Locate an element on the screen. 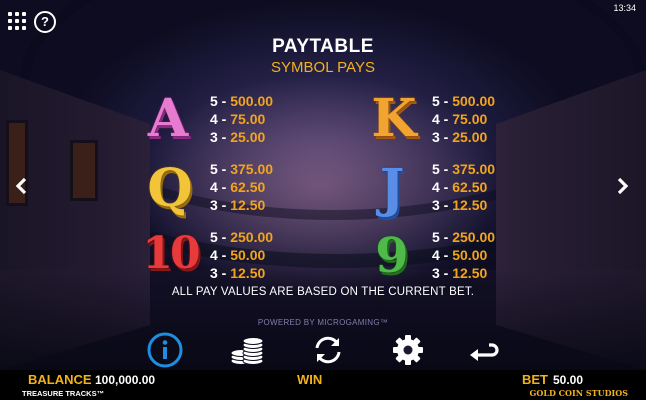  page-subtitle: SYMBOL PAYS is located at coordinates (323, 67).